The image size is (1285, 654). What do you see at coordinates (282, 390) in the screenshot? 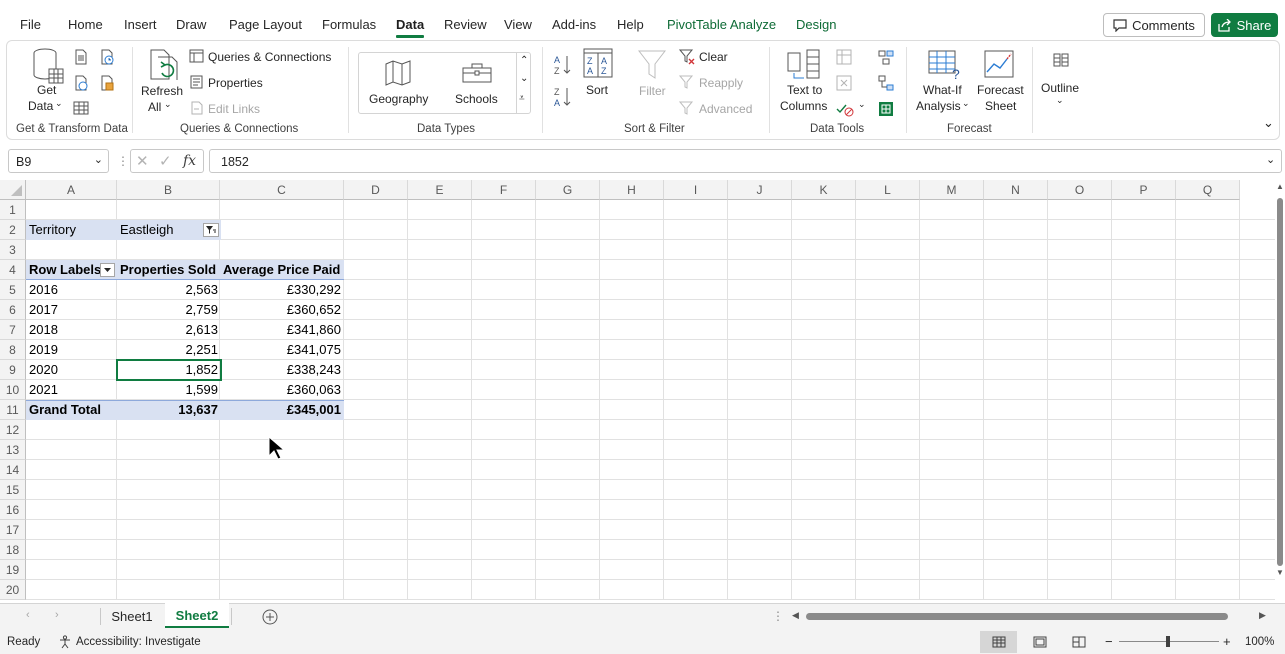
I see `pivot-average-price: £360,063` at bounding box center [282, 390].